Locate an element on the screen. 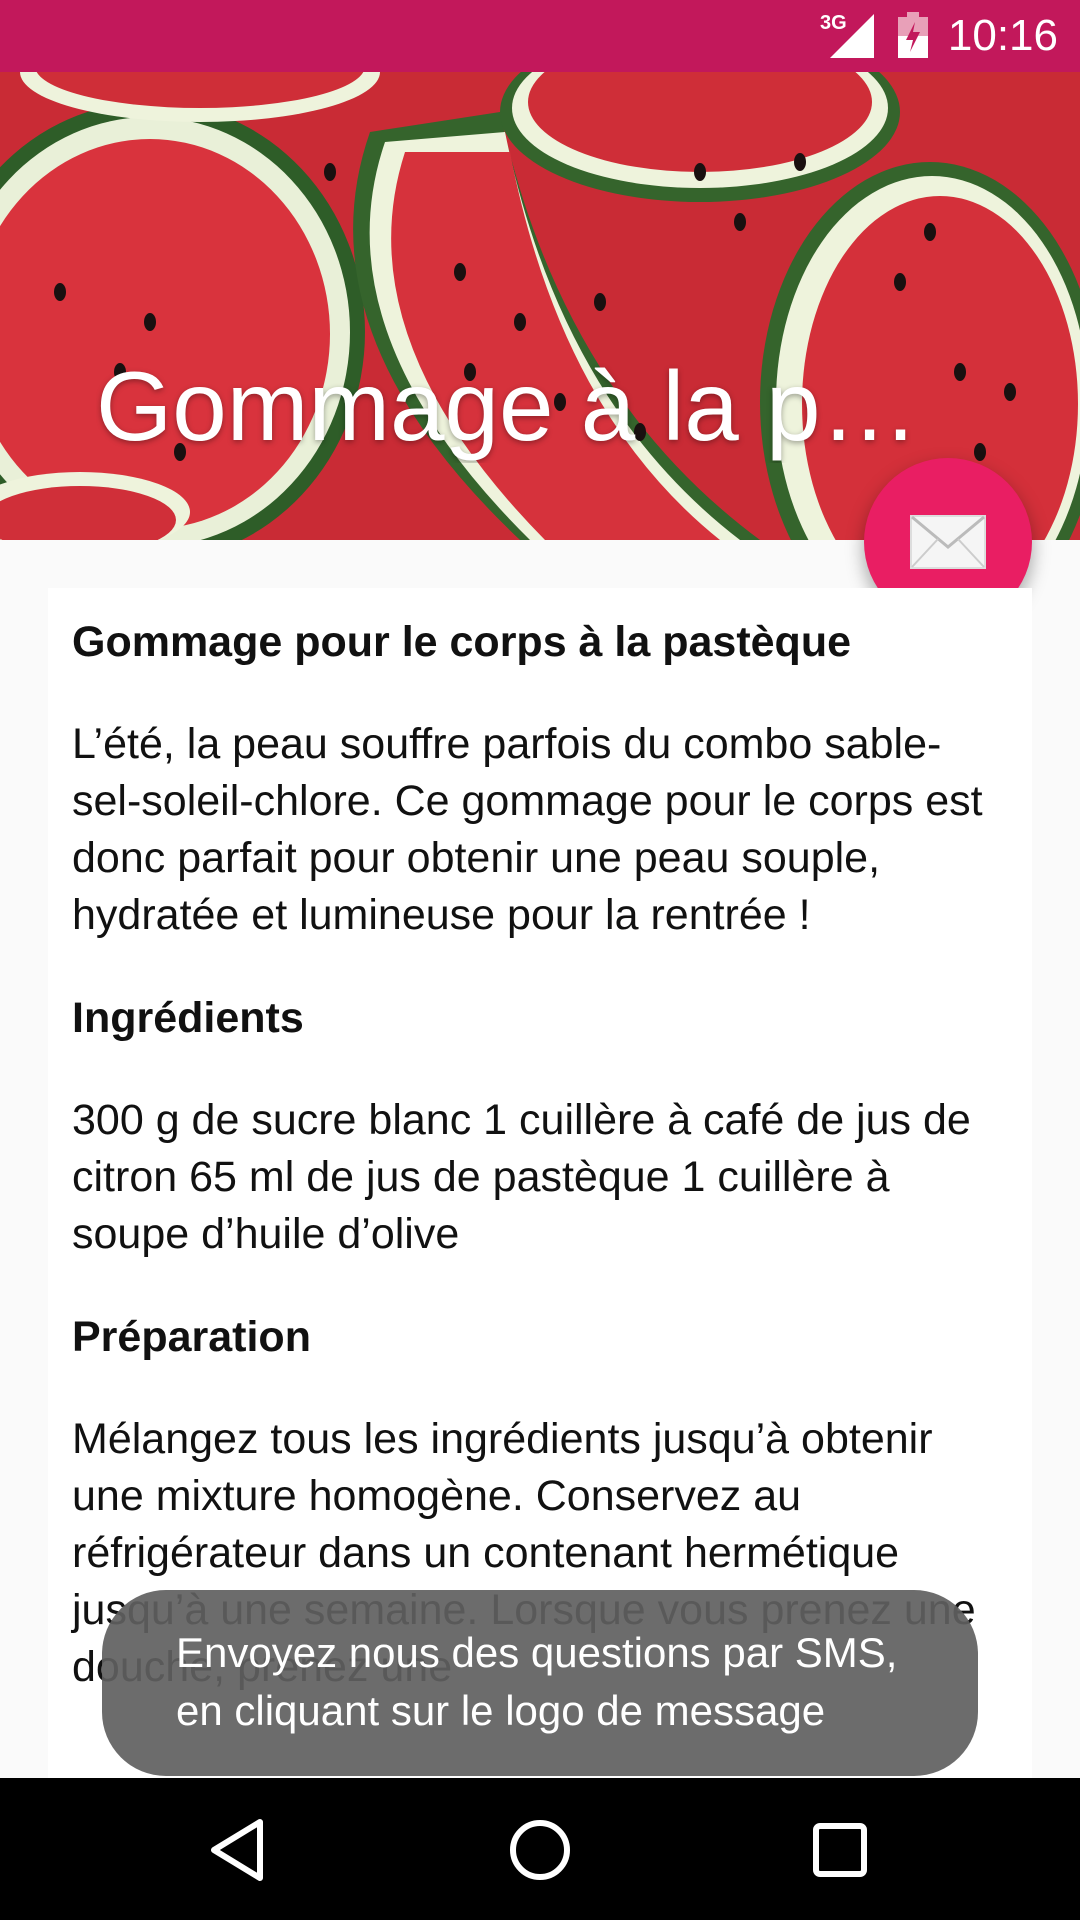 The width and height of the screenshot is (1080, 1920). preparation-heading: Préparation is located at coordinates (191, 1337).